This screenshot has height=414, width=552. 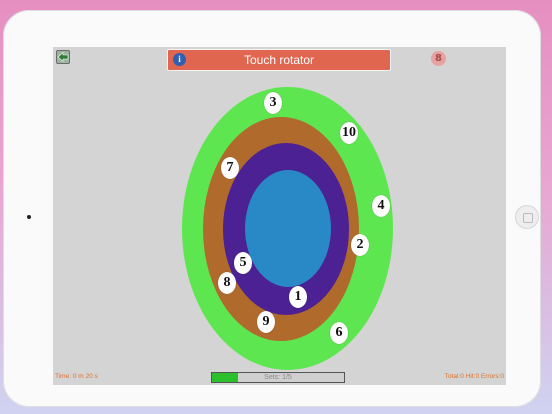 What do you see at coordinates (349, 133) in the screenshot?
I see `target-10: 10` at bounding box center [349, 133].